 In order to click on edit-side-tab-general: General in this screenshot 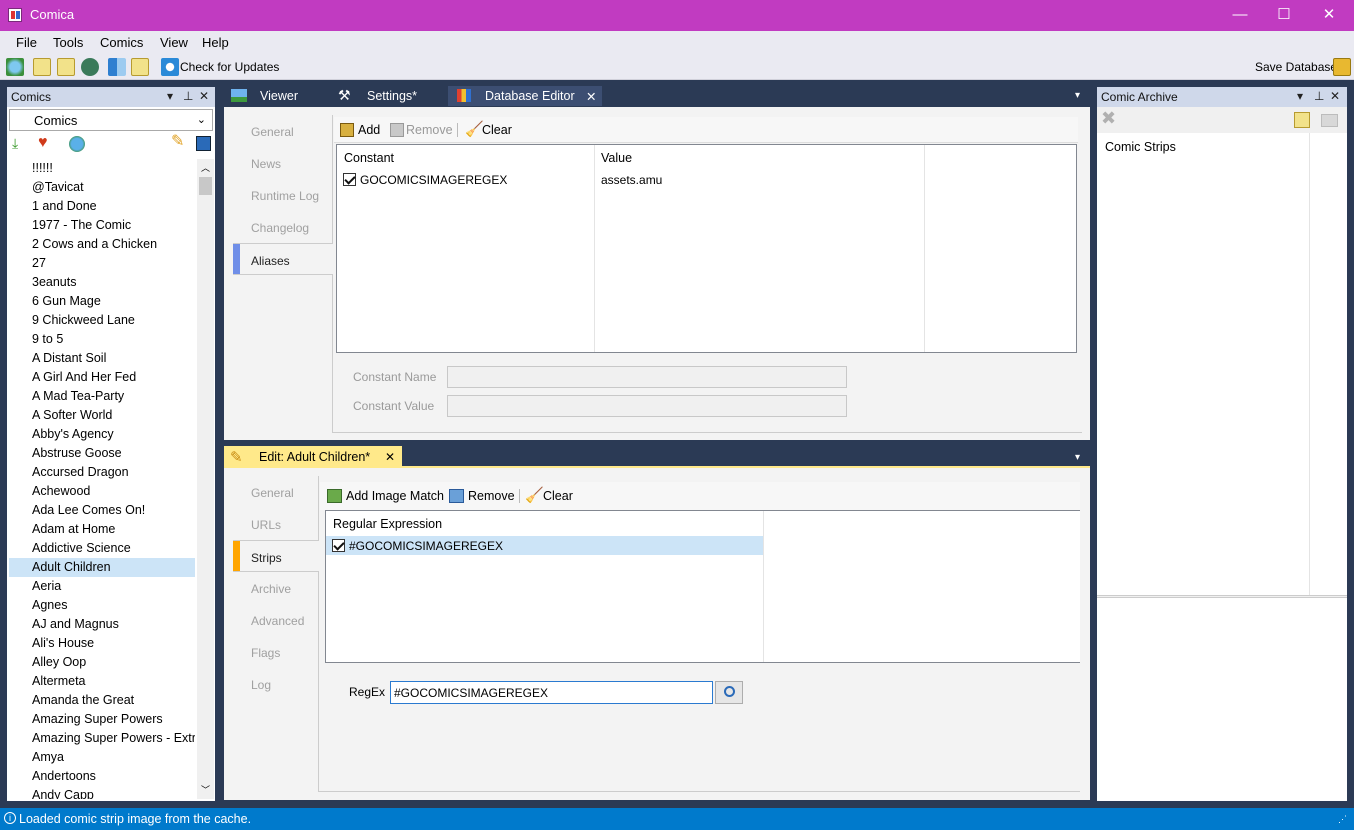, I will do `click(276, 492)`.